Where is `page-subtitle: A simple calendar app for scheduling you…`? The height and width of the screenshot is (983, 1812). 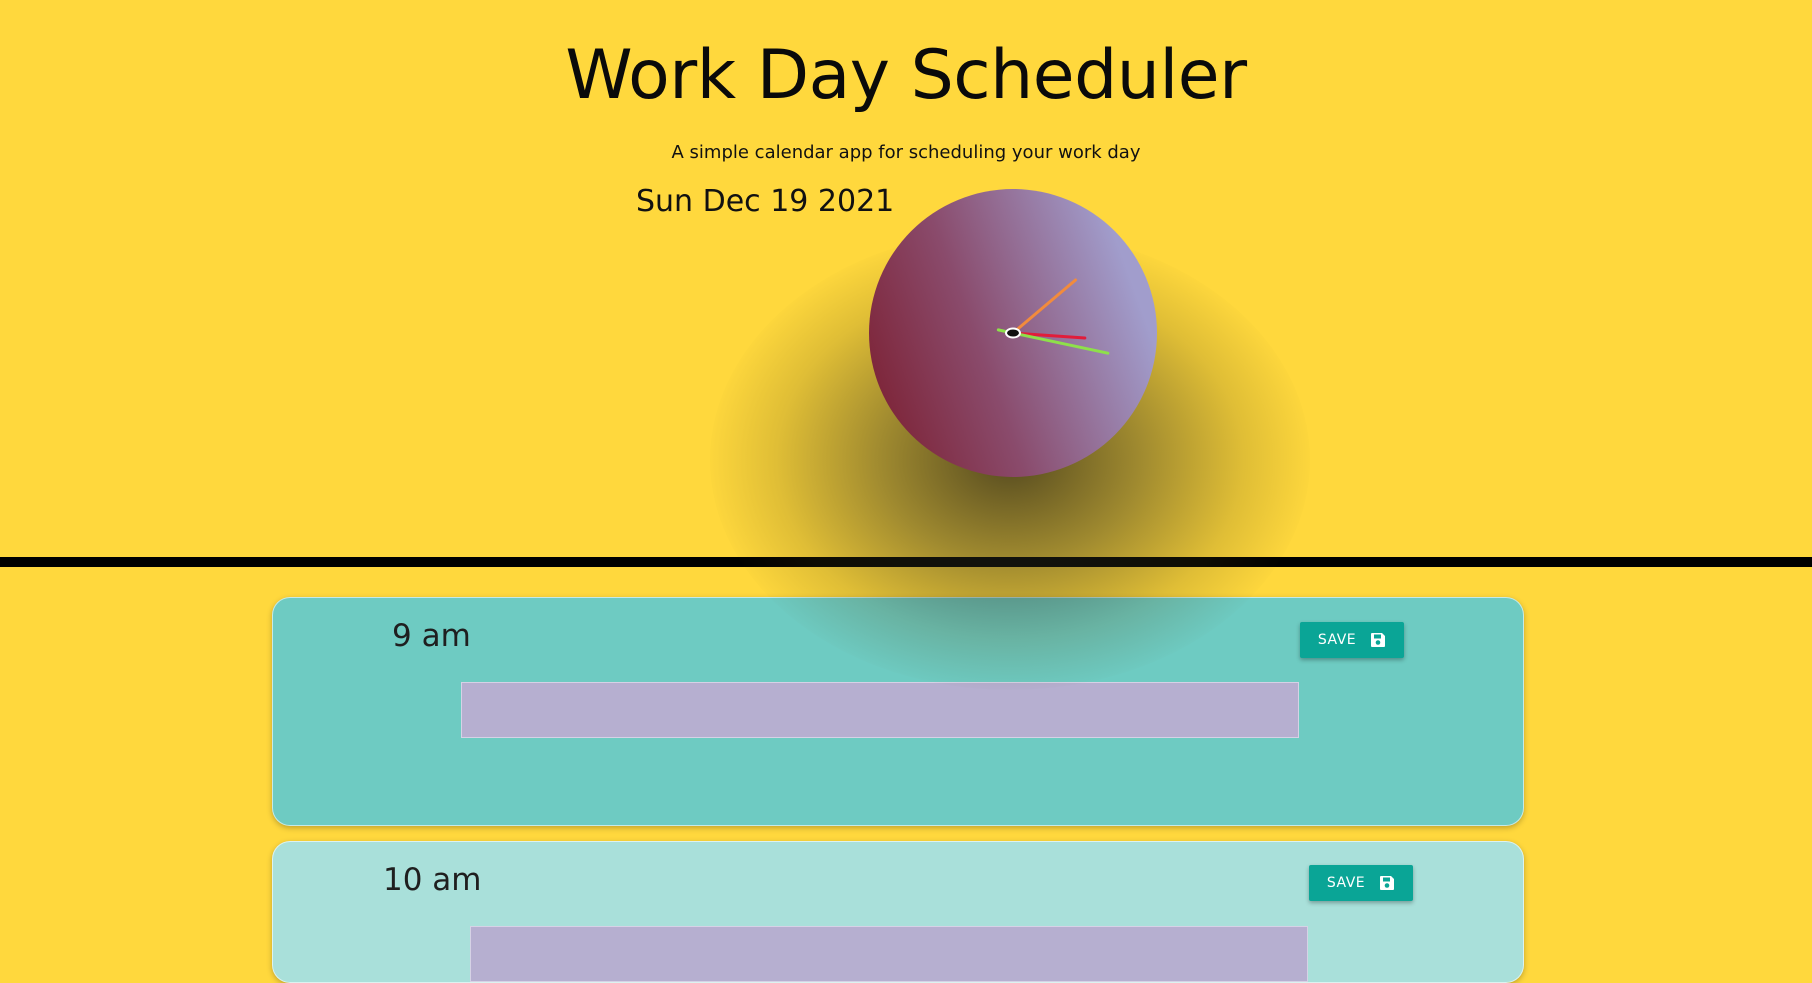 page-subtitle: A simple calendar app for scheduling you… is located at coordinates (906, 152).